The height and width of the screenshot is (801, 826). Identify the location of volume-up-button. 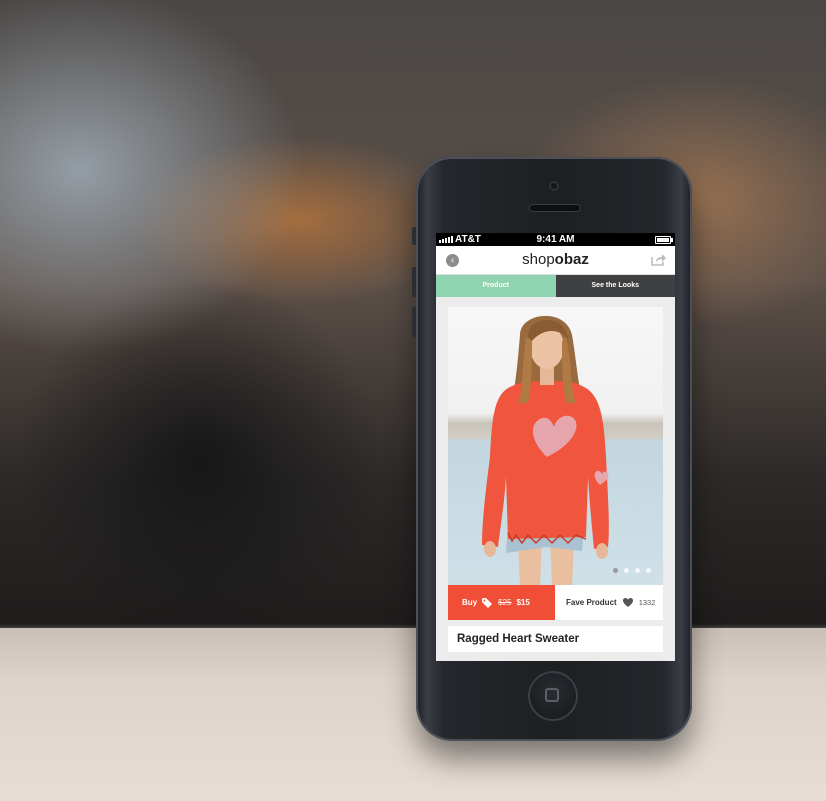
(414, 282).